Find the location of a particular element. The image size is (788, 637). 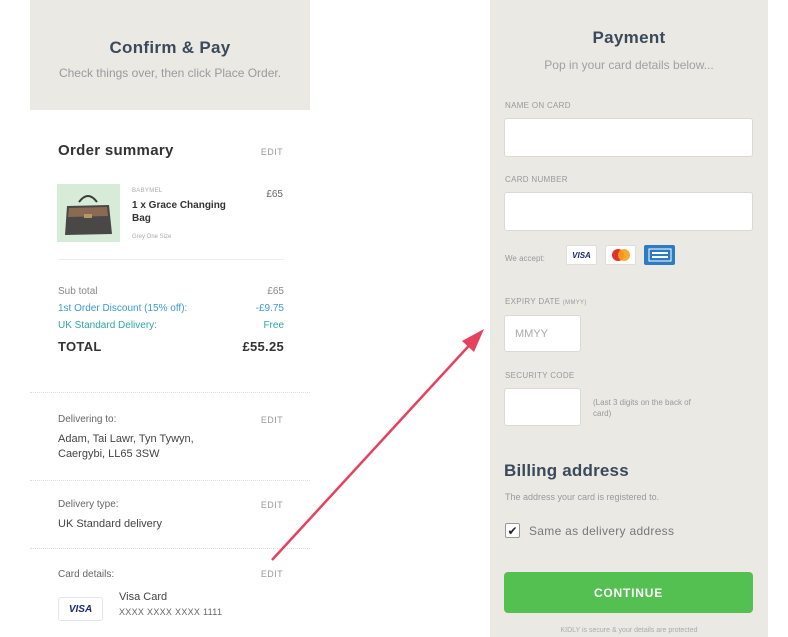

total-row: TOTAL £55.25 is located at coordinates (171, 346).